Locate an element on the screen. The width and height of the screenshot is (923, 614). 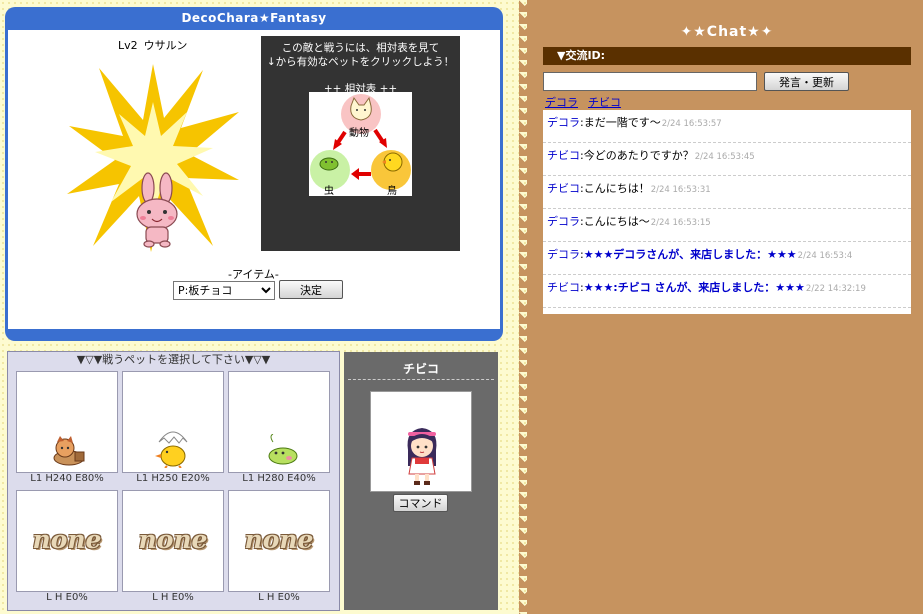
message-text: 今どのあたりですか？ is located at coordinates (638, 155).